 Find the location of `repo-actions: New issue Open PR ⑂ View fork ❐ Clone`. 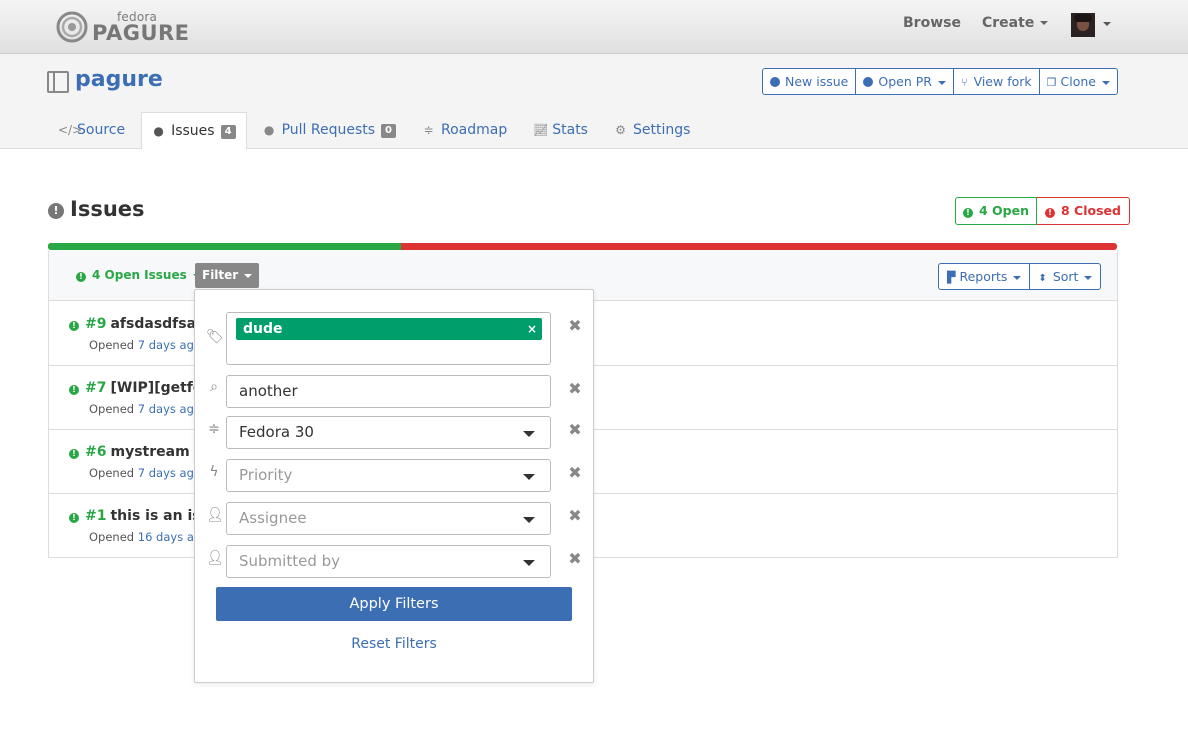

repo-actions: New issue Open PR ⑂ View fork ❐ Clone is located at coordinates (940, 81).